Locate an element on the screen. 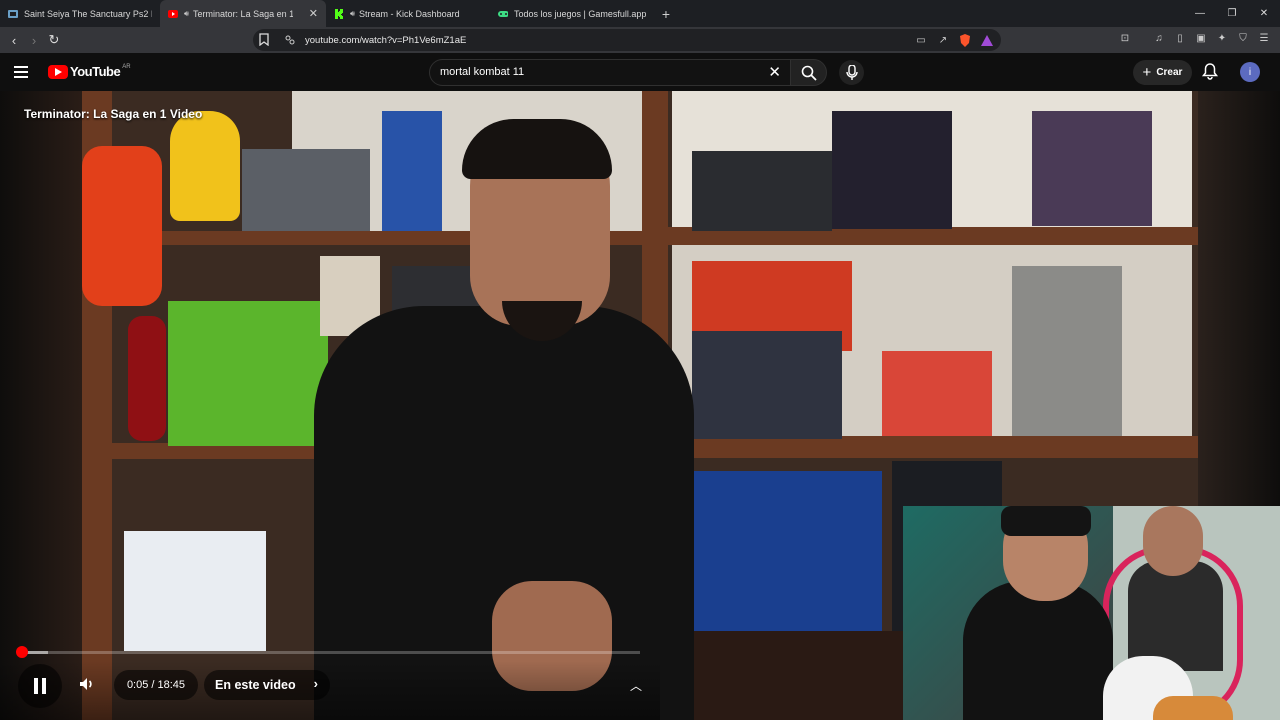 This screenshot has width=1280, height=720. volume-button is located at coordinates (90, 685).